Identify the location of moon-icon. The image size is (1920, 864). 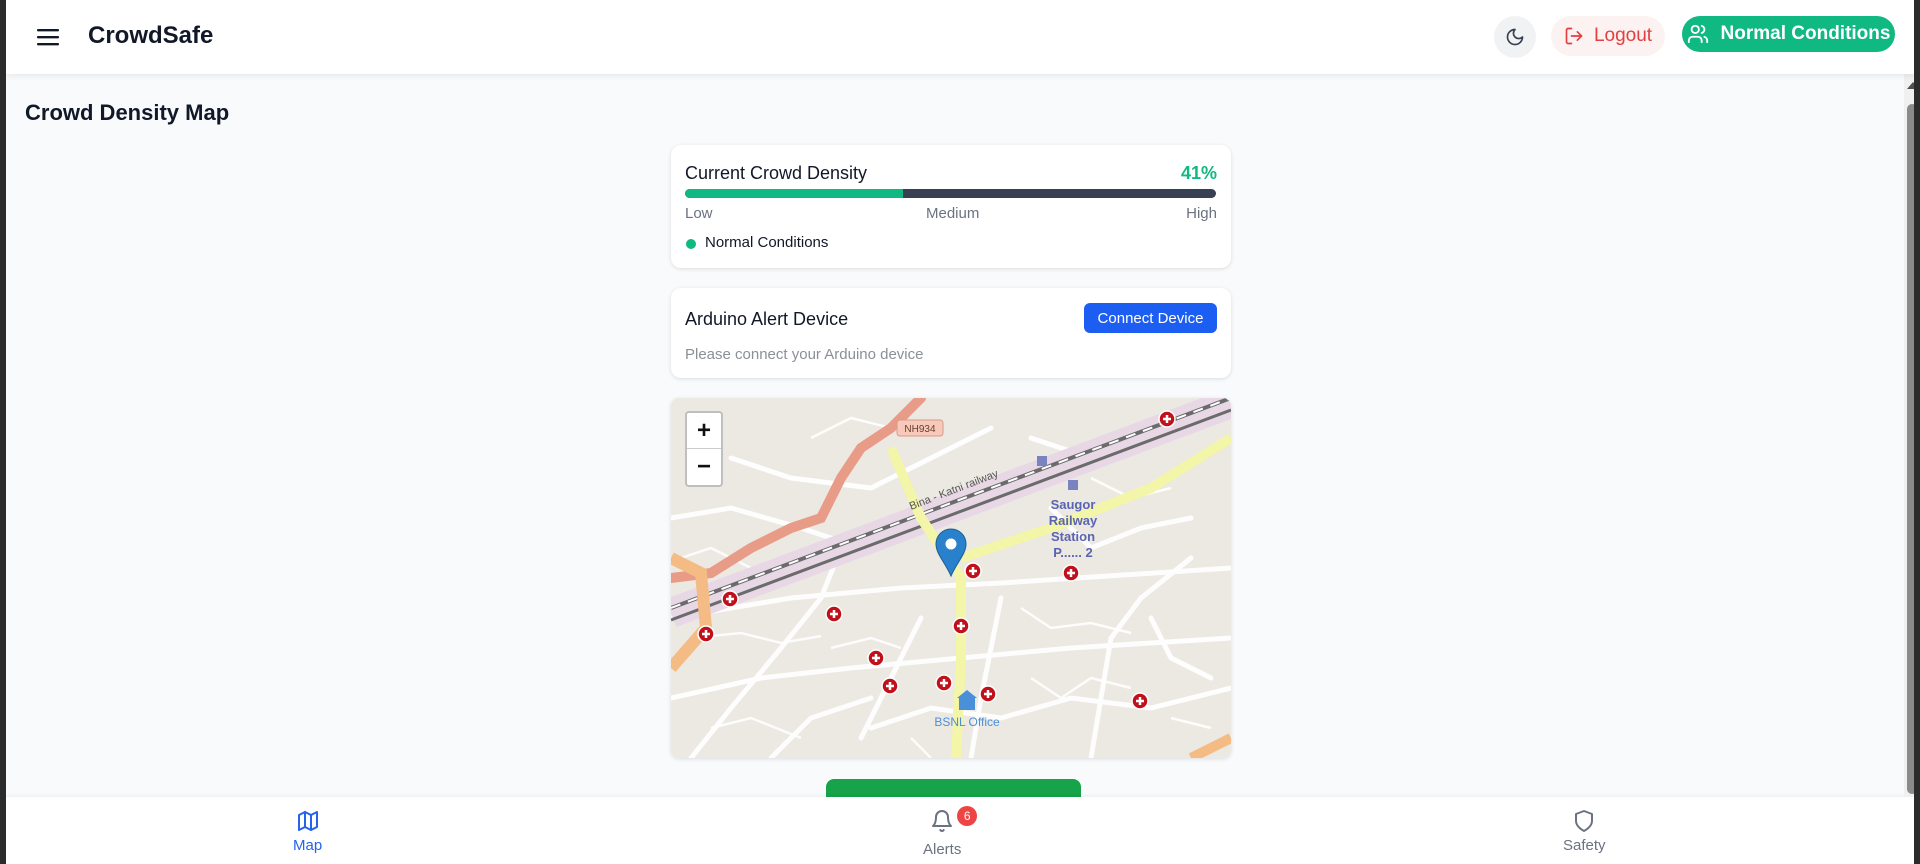
(1515, 37).